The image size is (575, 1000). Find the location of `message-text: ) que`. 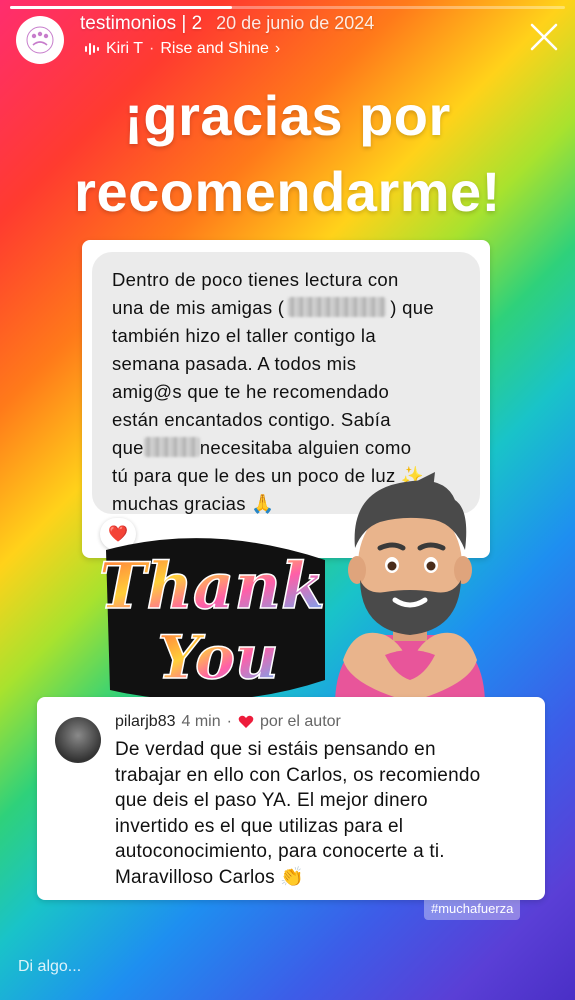

message-text: ) que is located at coordinates (412, 307).